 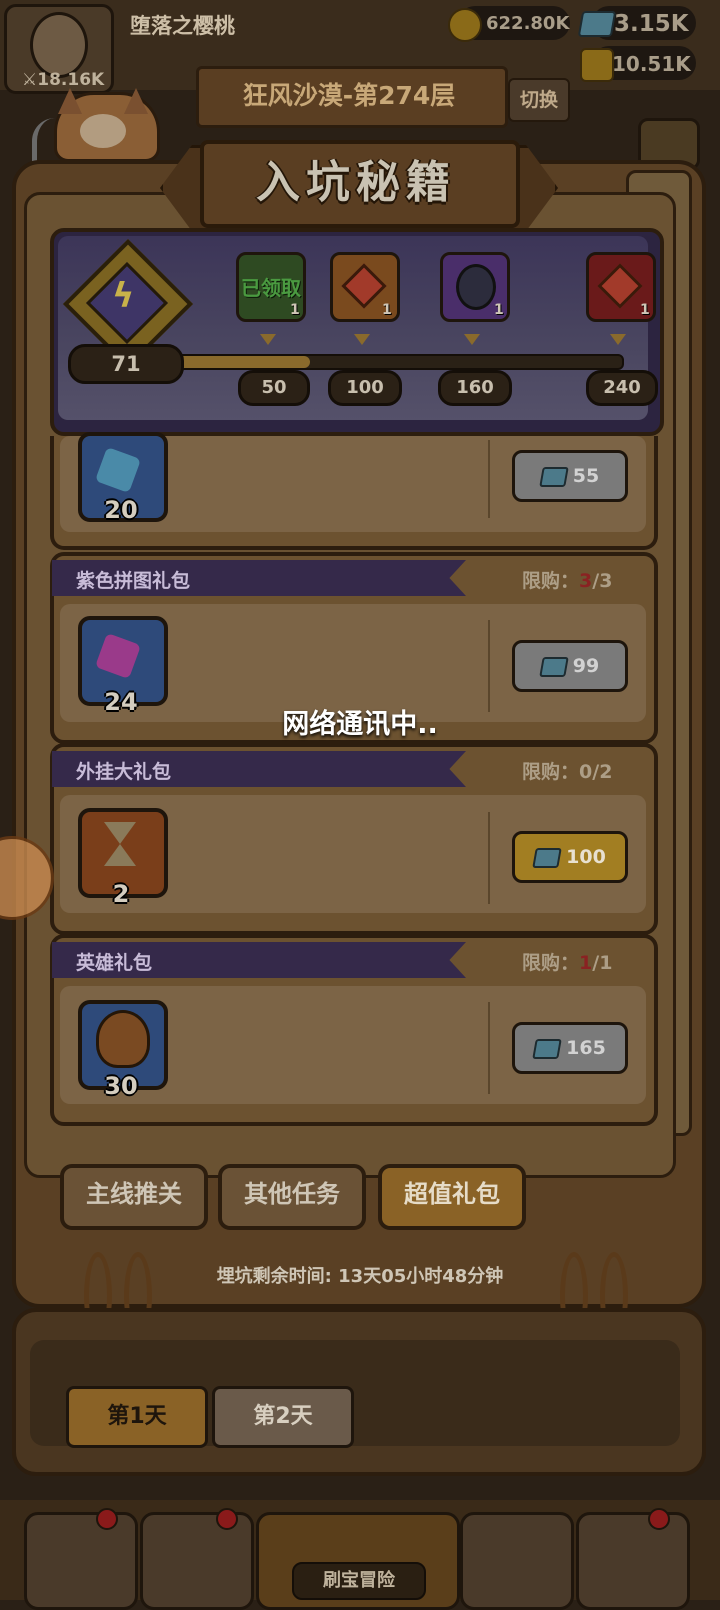 What do you see at coordinates (295, 310) in the screenshot?
I see `milestone-count-1: 1` at bounding box center [295, 310].